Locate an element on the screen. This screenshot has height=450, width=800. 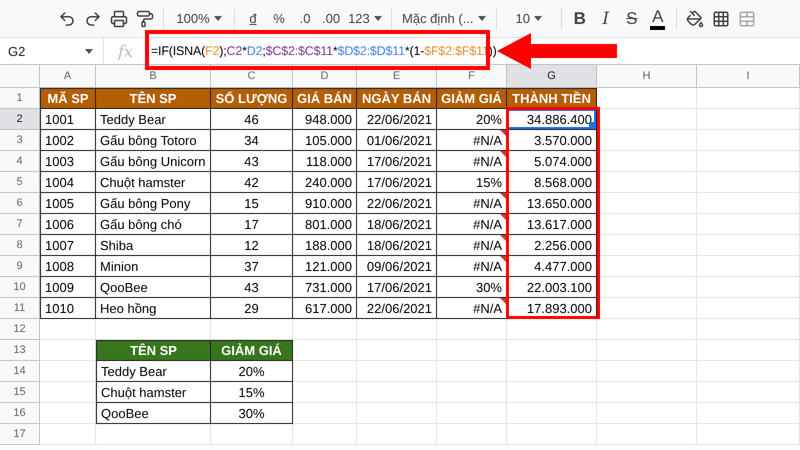
row-header: 6 is located at coordinates (20, 203).